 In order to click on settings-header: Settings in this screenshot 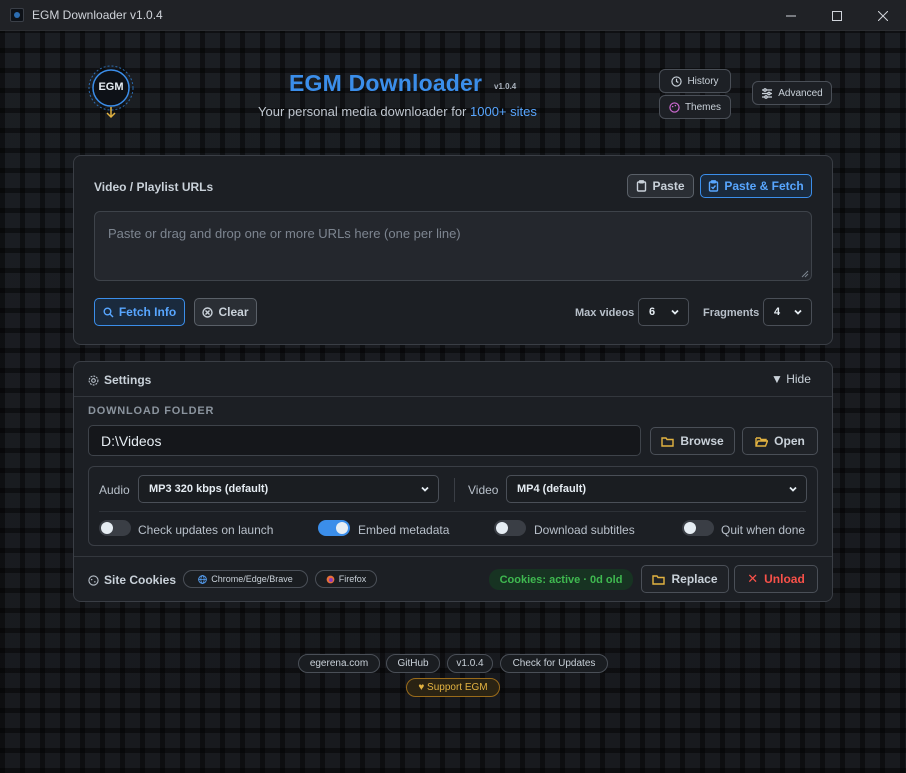, I will do `click(119, 380)`.